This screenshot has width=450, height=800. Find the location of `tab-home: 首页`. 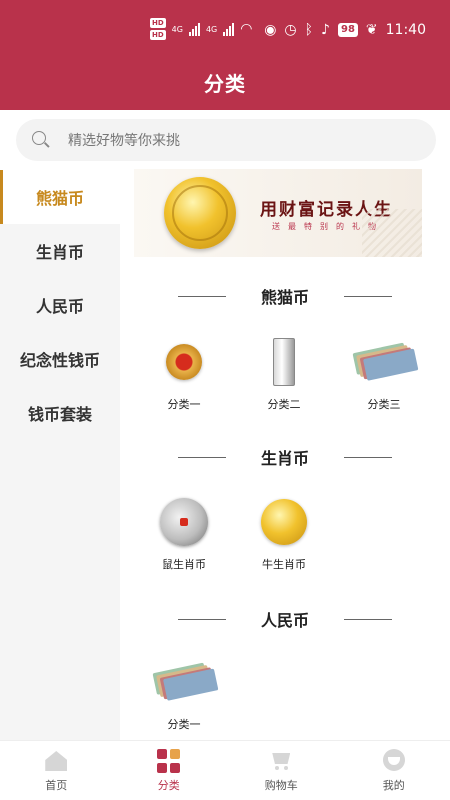

tab-home: 首页 is located at coordinates (56, 770).